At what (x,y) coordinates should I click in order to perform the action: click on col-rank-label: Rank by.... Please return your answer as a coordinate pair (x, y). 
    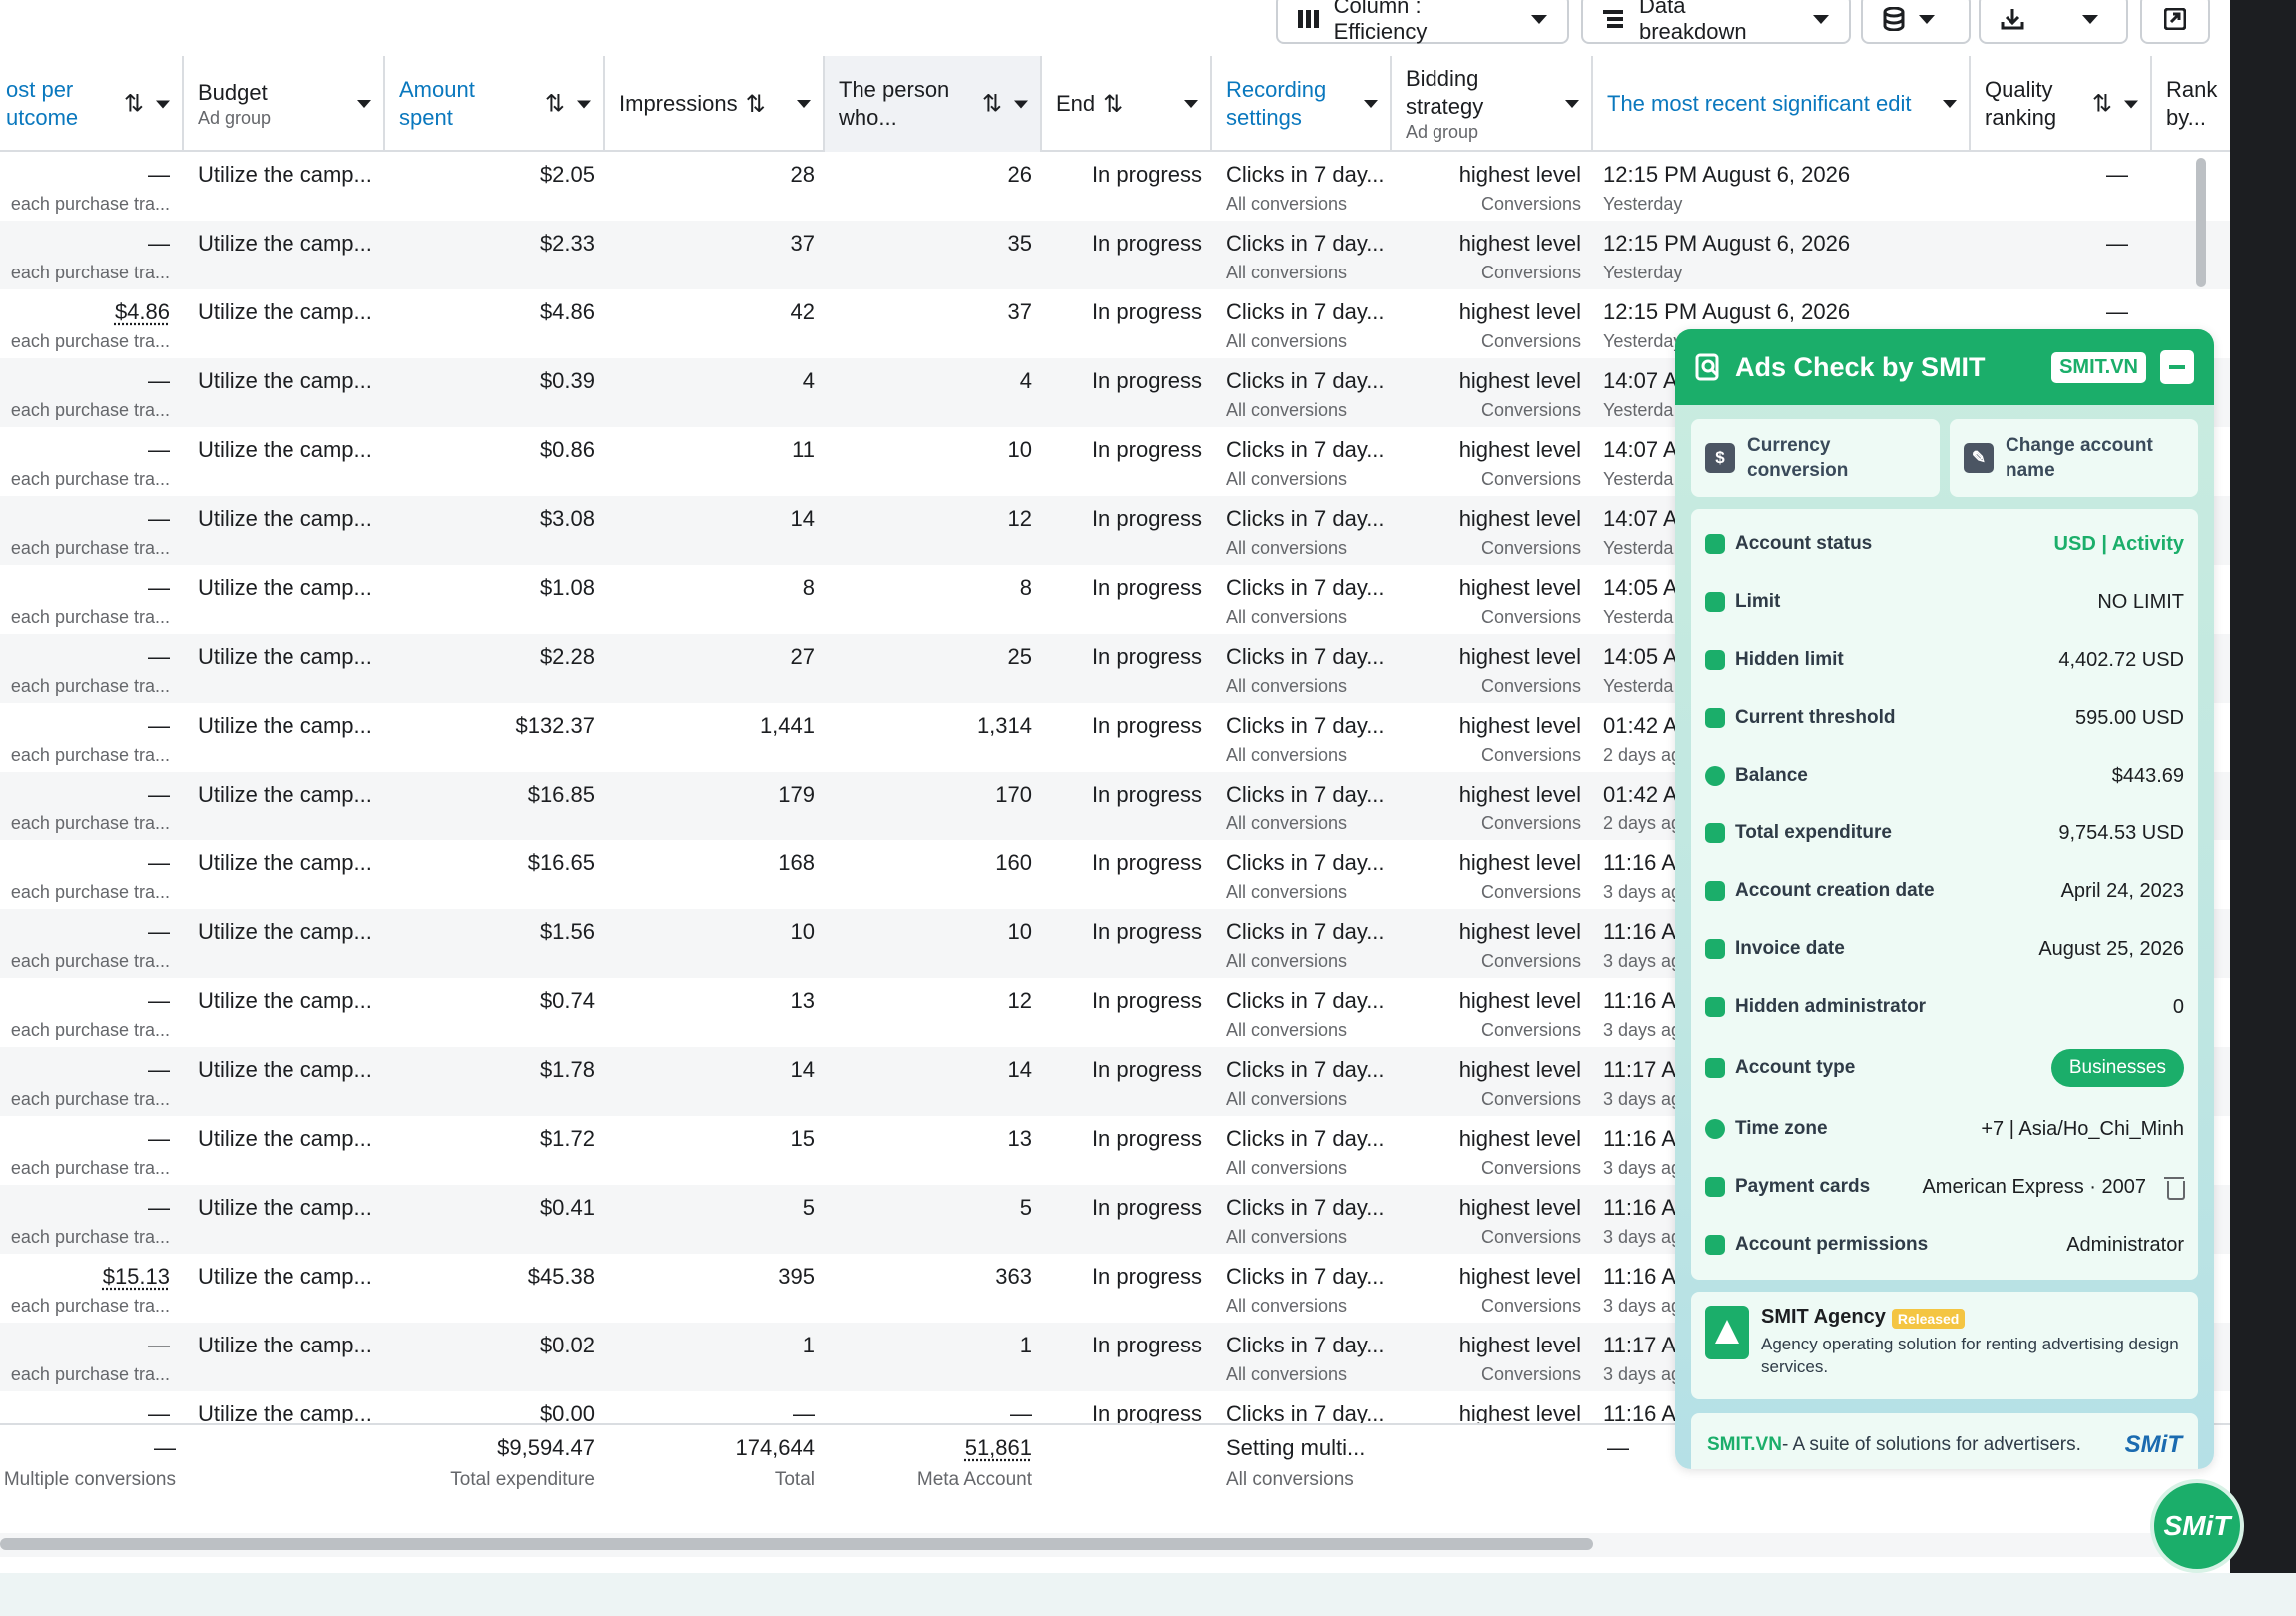
    Looking at the image, I should click on (2192, 103).